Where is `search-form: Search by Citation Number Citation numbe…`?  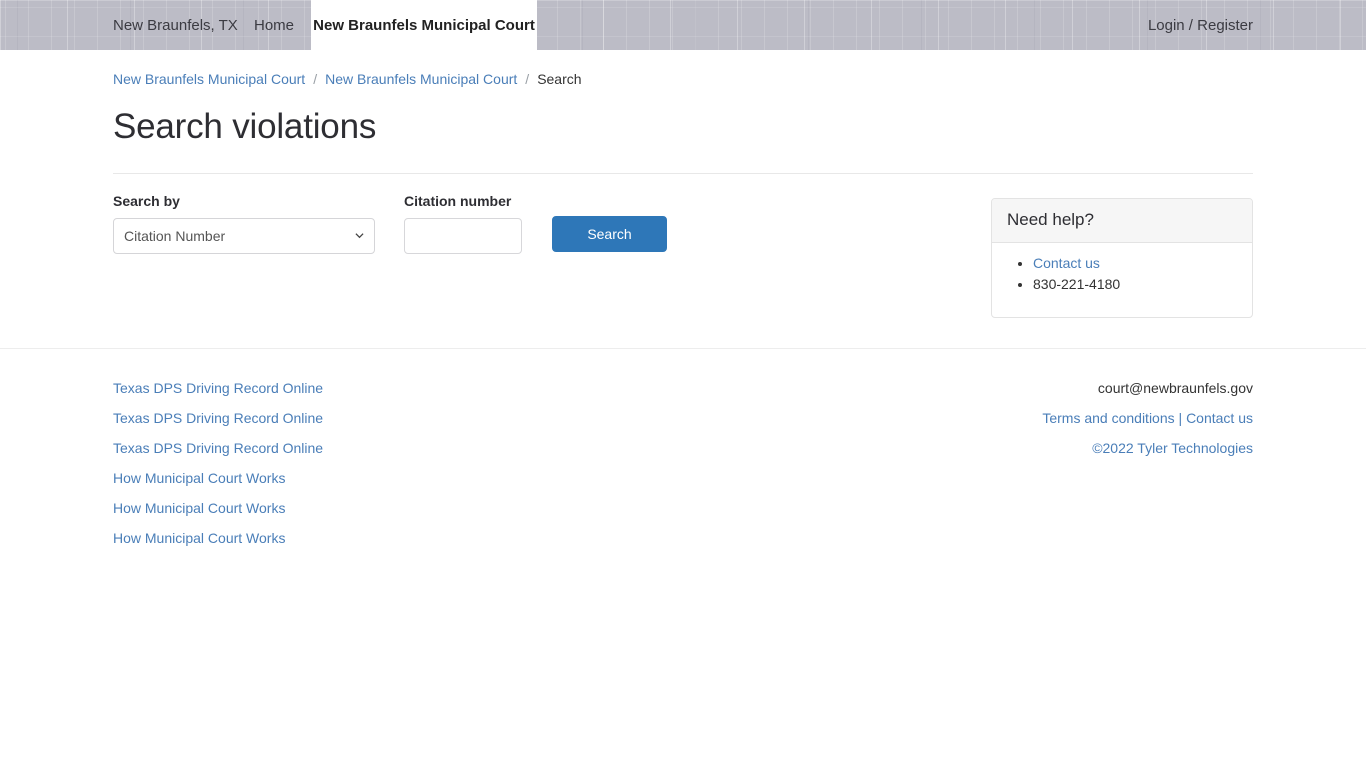
search-form: Search by Citation Number Citation numbe… is located at coordinates (552, 255).